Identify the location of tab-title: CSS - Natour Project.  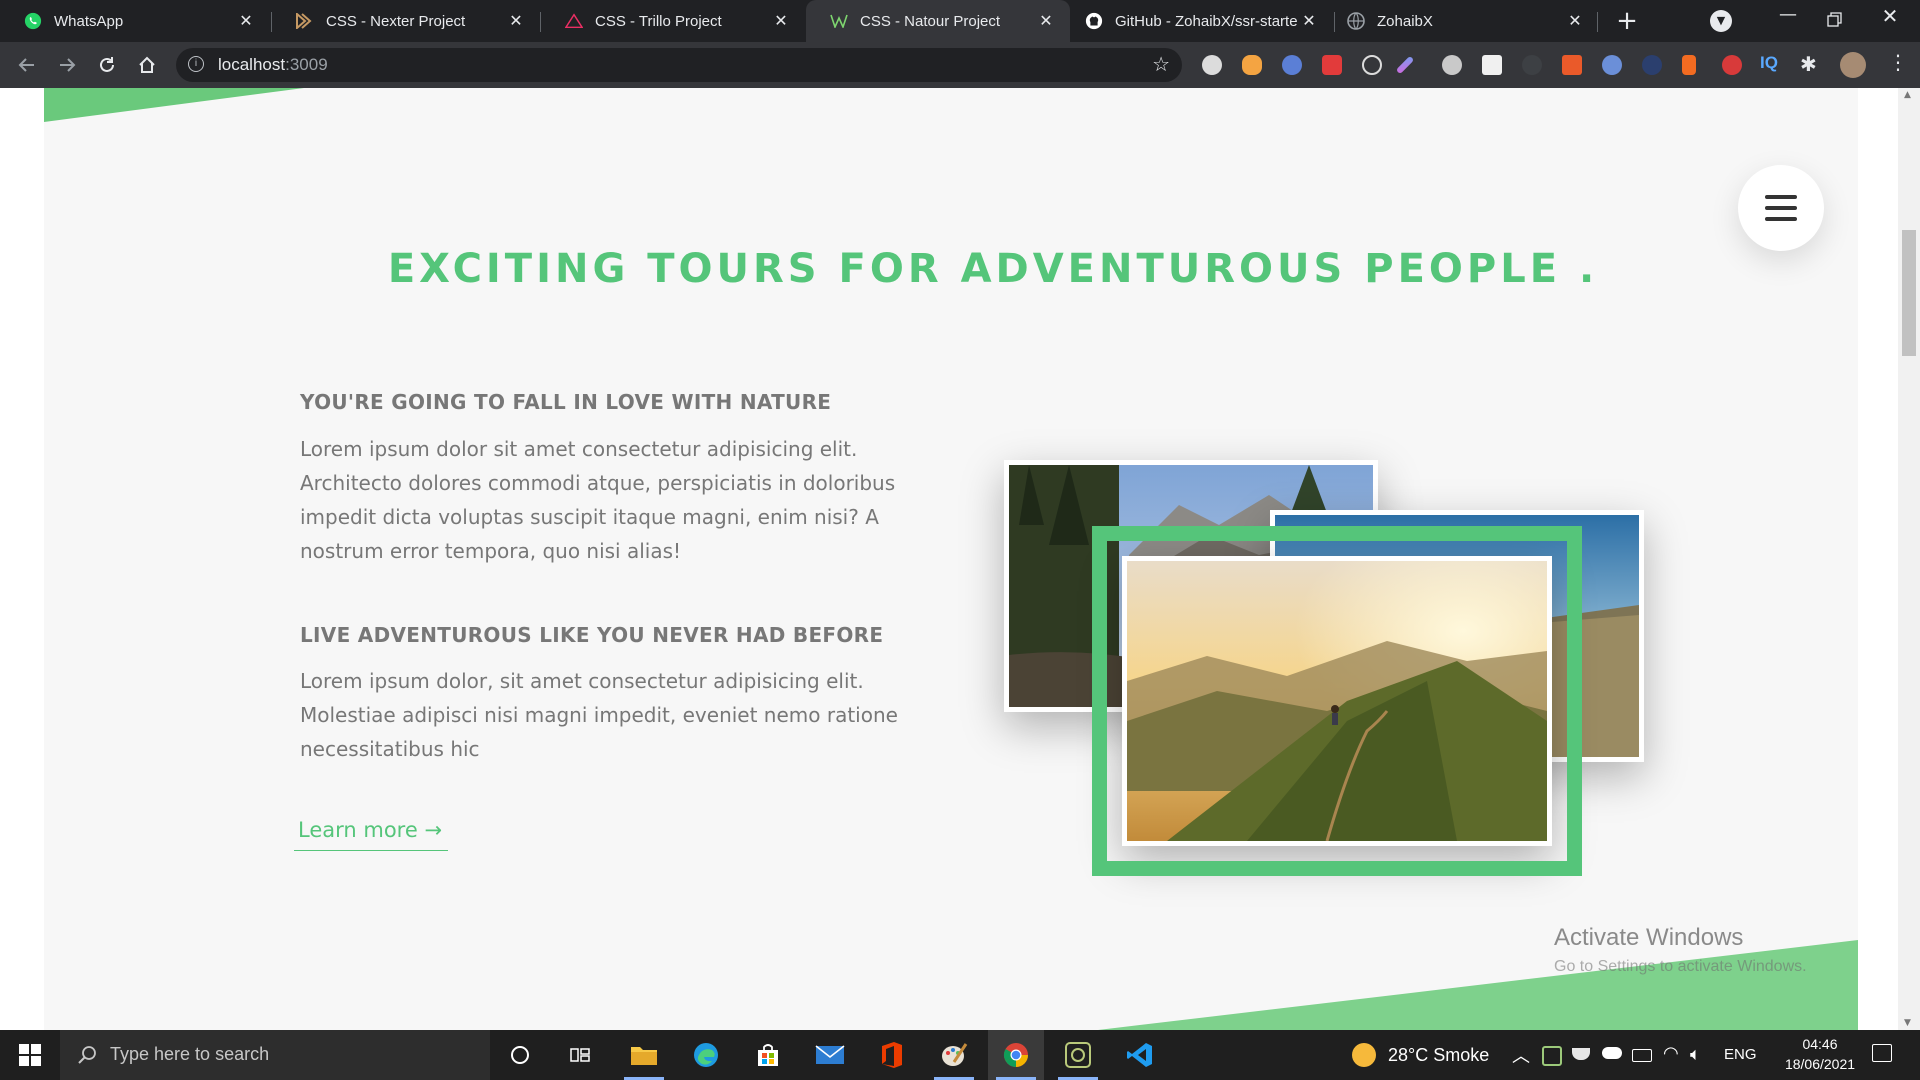
(930, 21).